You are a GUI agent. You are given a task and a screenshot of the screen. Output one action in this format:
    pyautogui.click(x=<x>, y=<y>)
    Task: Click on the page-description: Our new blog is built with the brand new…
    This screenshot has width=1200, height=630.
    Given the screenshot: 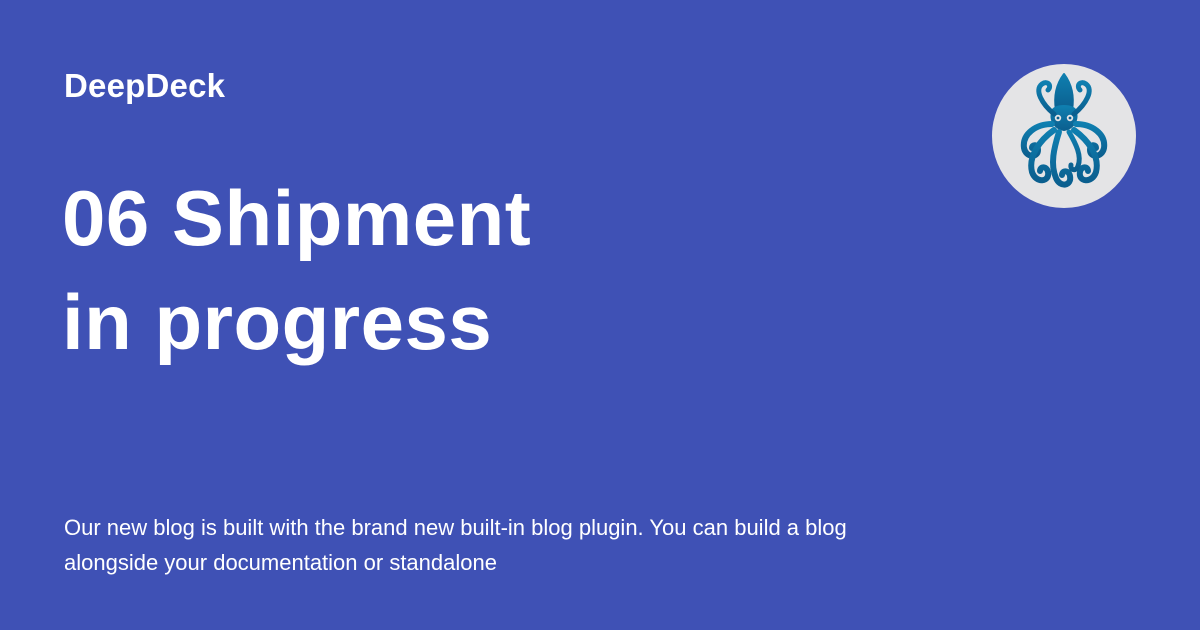 What is the action you would take?
    pyautogui.click(x=455, y=545)
    